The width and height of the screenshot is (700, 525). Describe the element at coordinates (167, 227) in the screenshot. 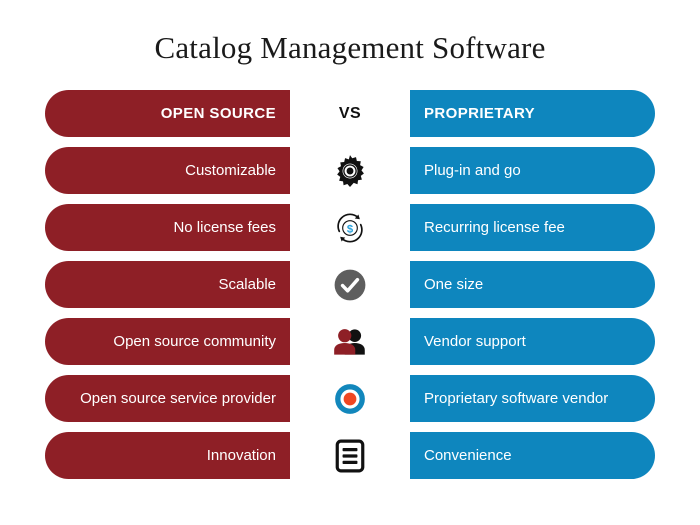

I see `row-bar-left: No license fees` at that location.